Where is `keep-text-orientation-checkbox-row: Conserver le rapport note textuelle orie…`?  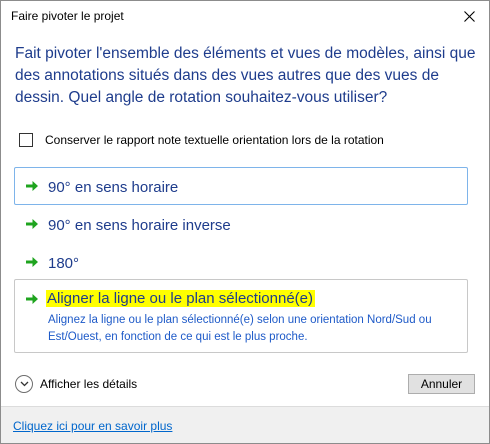
keep-text-orientation-checkbox-row: Conserver le rapport note textuelle orie… is located at coordinates (201, 140).